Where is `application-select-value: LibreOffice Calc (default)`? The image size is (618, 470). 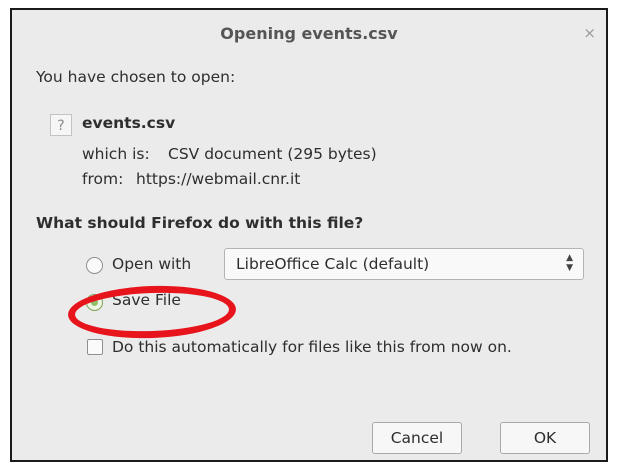
application-select-value: LibreOffice Calc (default) is located at coordinates (333, 264).